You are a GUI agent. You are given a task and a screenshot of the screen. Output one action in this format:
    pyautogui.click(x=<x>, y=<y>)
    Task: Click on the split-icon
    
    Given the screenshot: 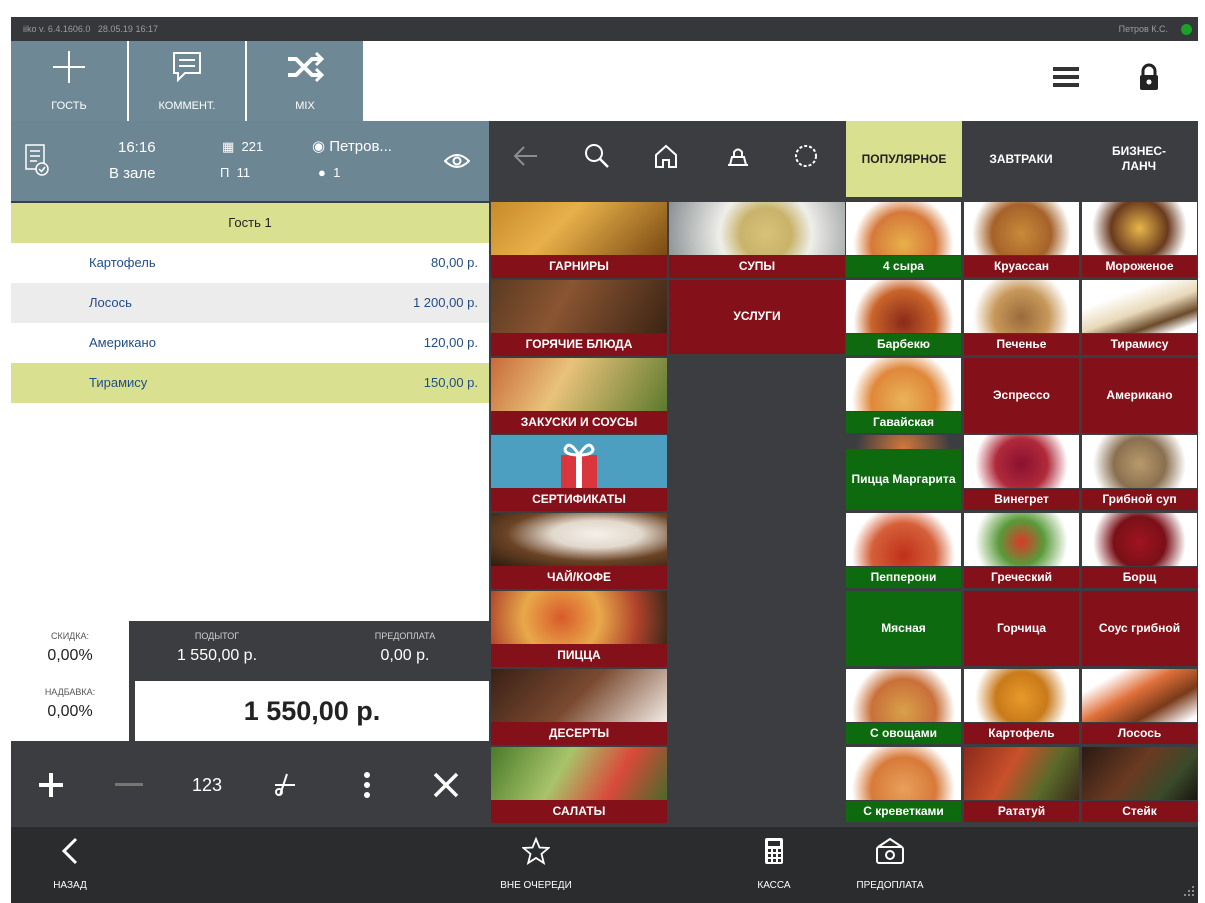 What is the action you would take?
    pyautogui.click(x=285, y=785)
    